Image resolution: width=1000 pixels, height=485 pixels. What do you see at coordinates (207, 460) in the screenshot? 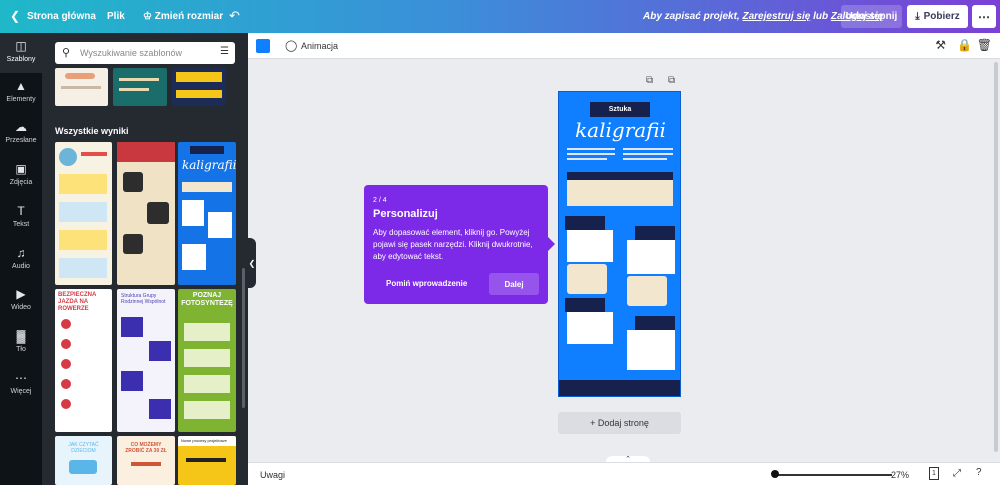
I see `template-thumbnail: Nowe procesy projektowe` at bounding box center [207, 460].